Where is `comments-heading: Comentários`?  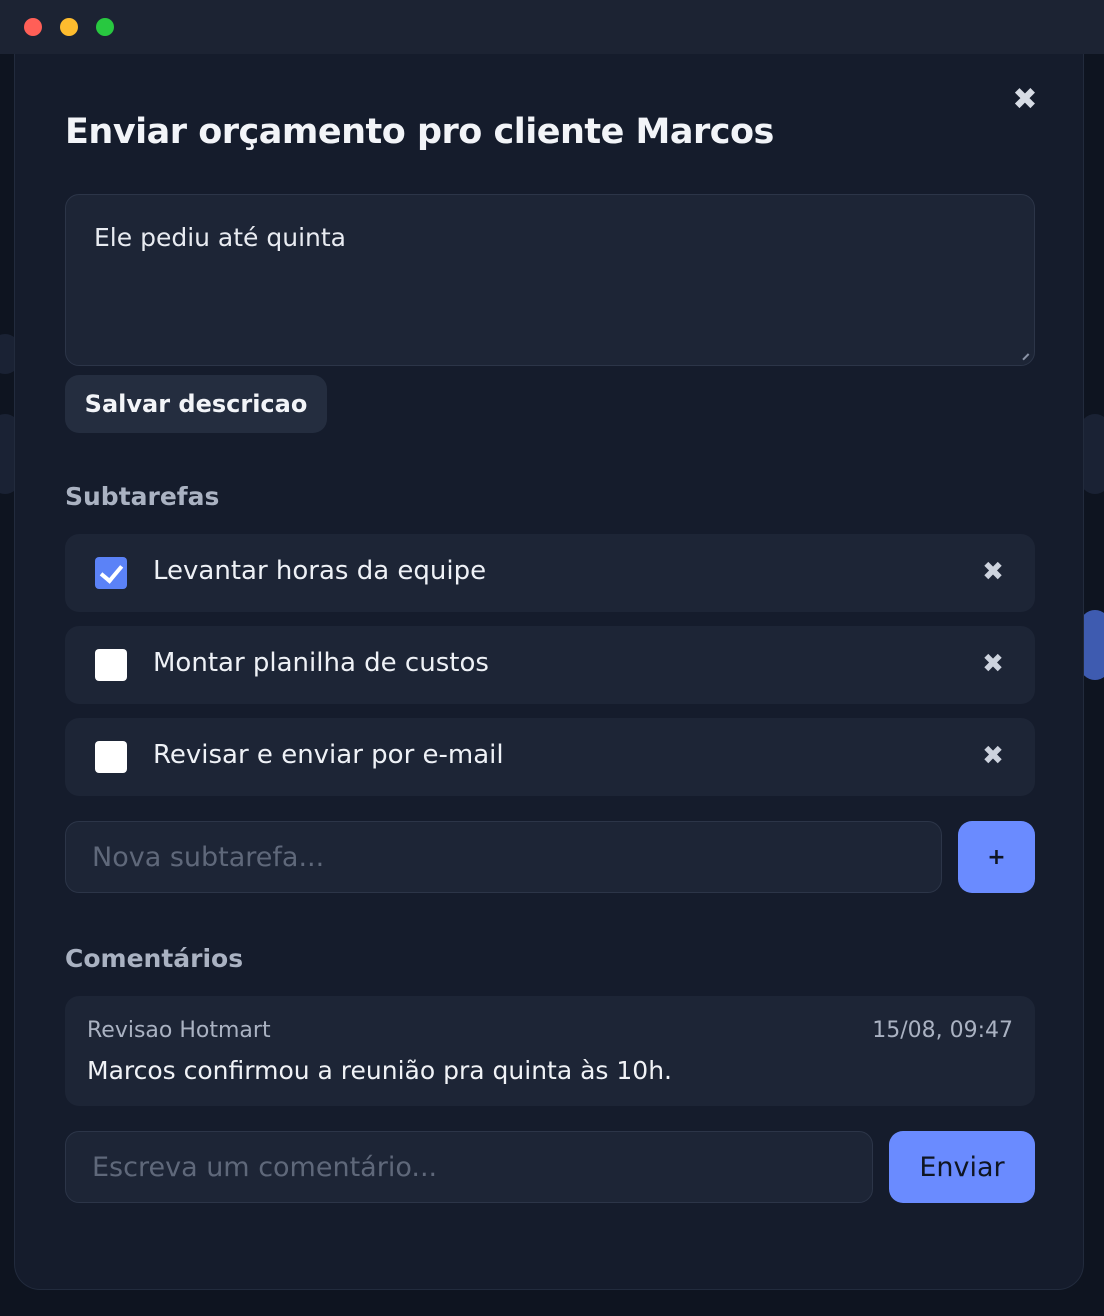
comments-heading: Comentários is located at coordinates (154, 958).